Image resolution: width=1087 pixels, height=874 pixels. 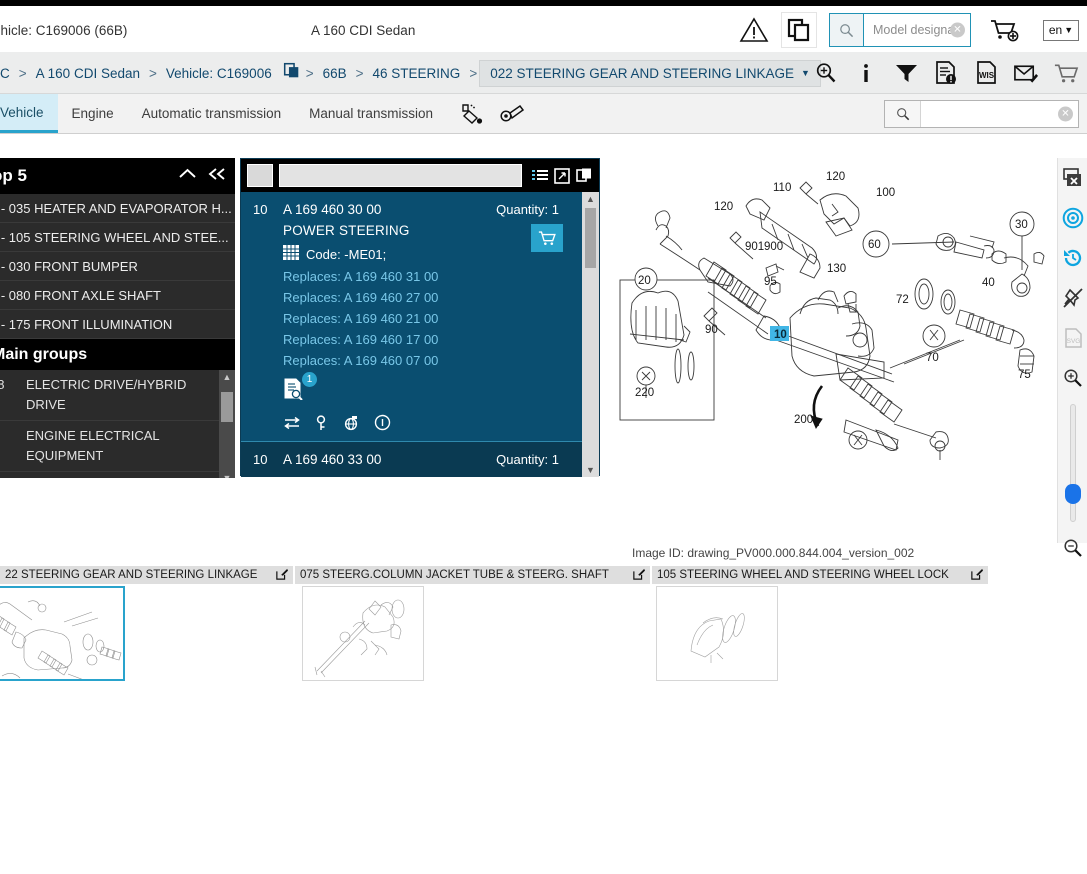 I want to click on header-icon-group: Model designa ✕ en ▼, so click(x=907, y=30).